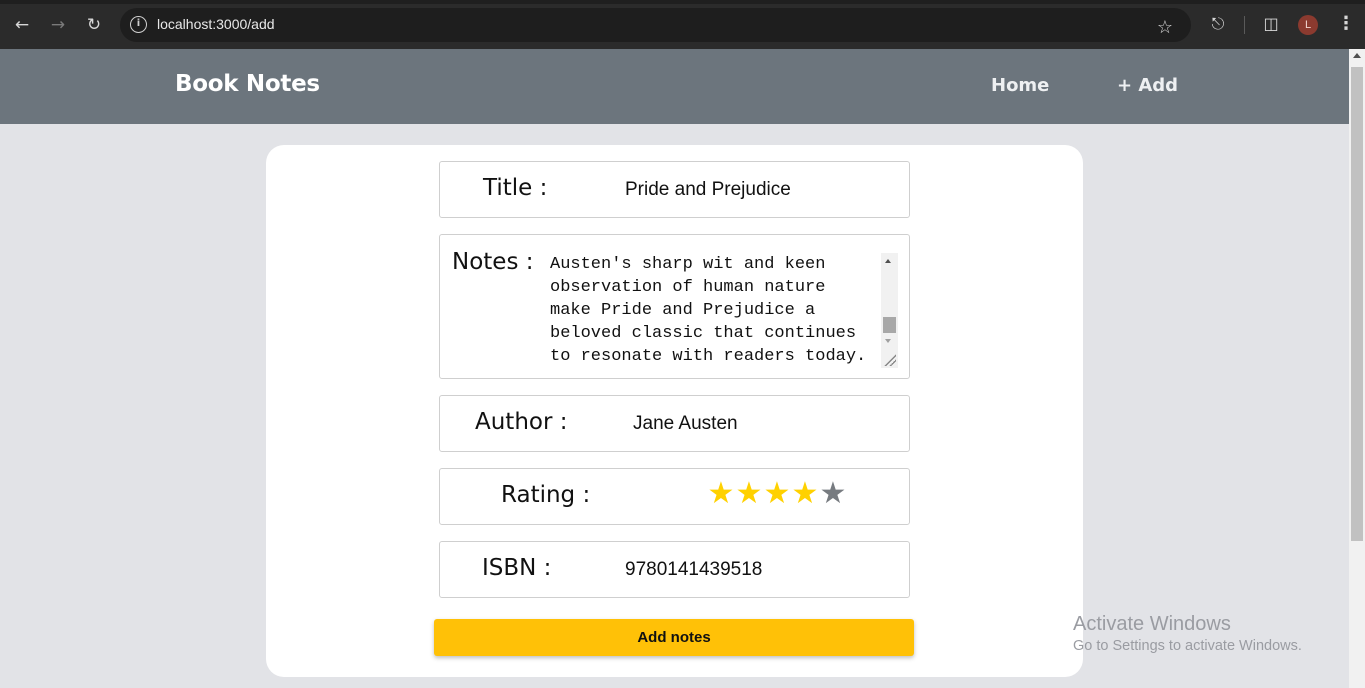  What do you see at coordinates (693, 570) in the screenshot?
I see `isbn-input: 9780141439518` at bounding box center [693, 570].